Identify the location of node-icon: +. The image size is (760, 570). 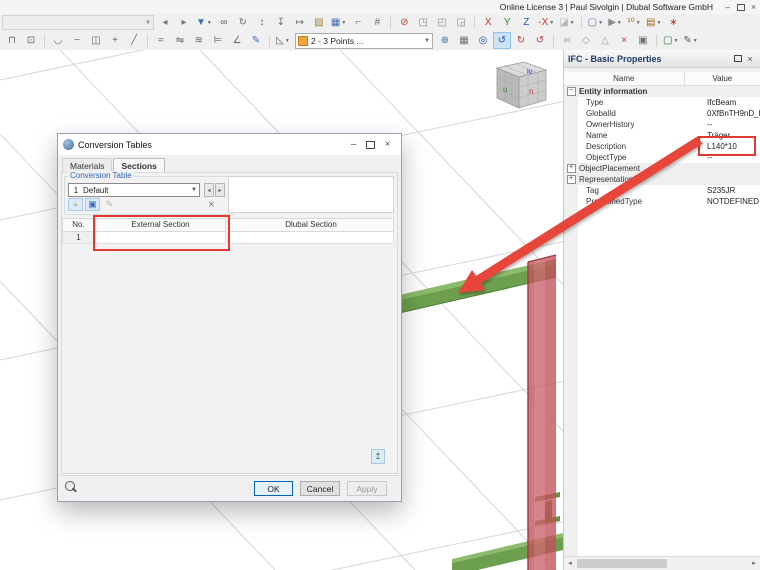
(115, 40).